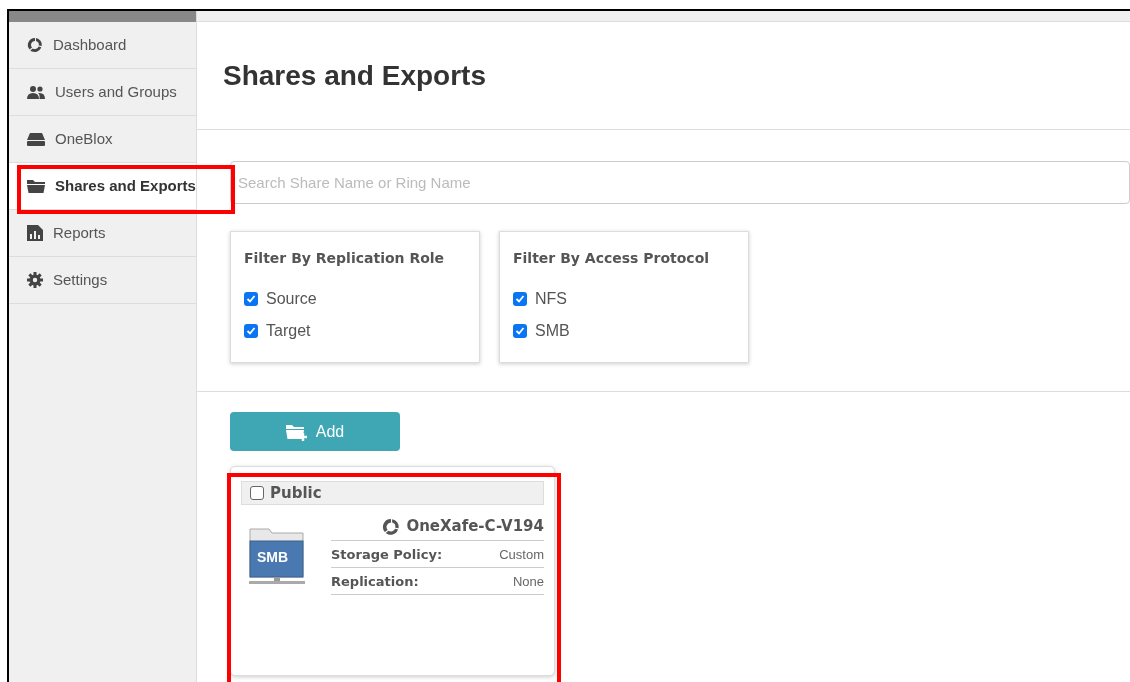  Describe the element at coordinates (296, 431) in the screenshot. I see `add-folder-icon` at that location.